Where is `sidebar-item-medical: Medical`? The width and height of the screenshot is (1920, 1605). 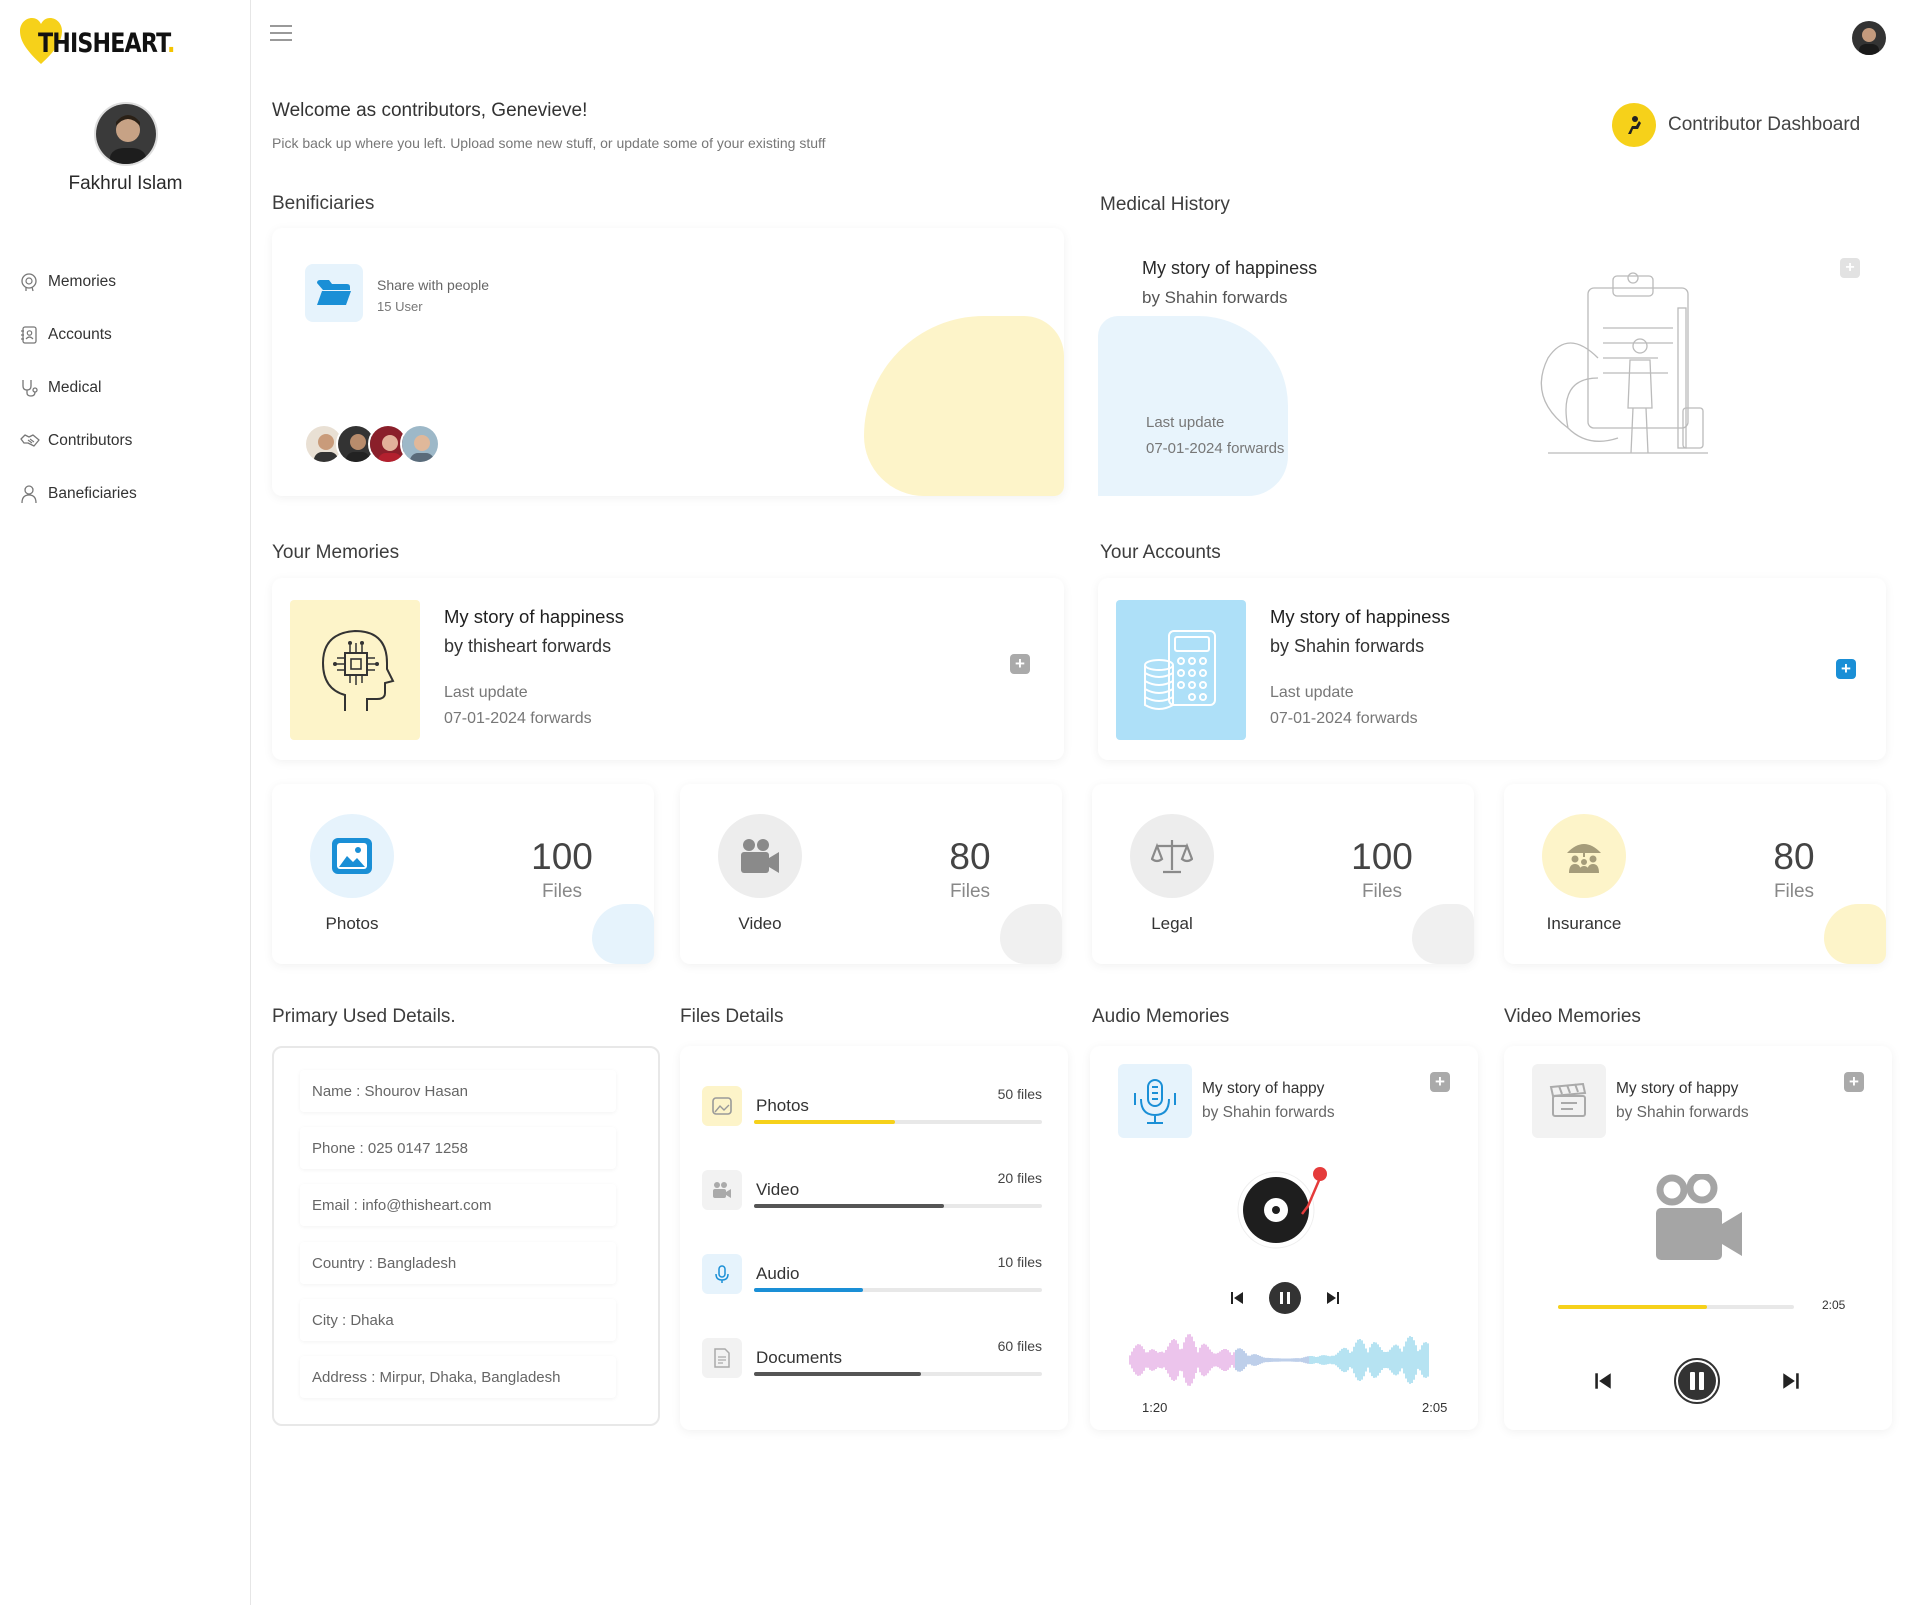 sidebar-item-medical: Medical is located at coordinates (78, 387).